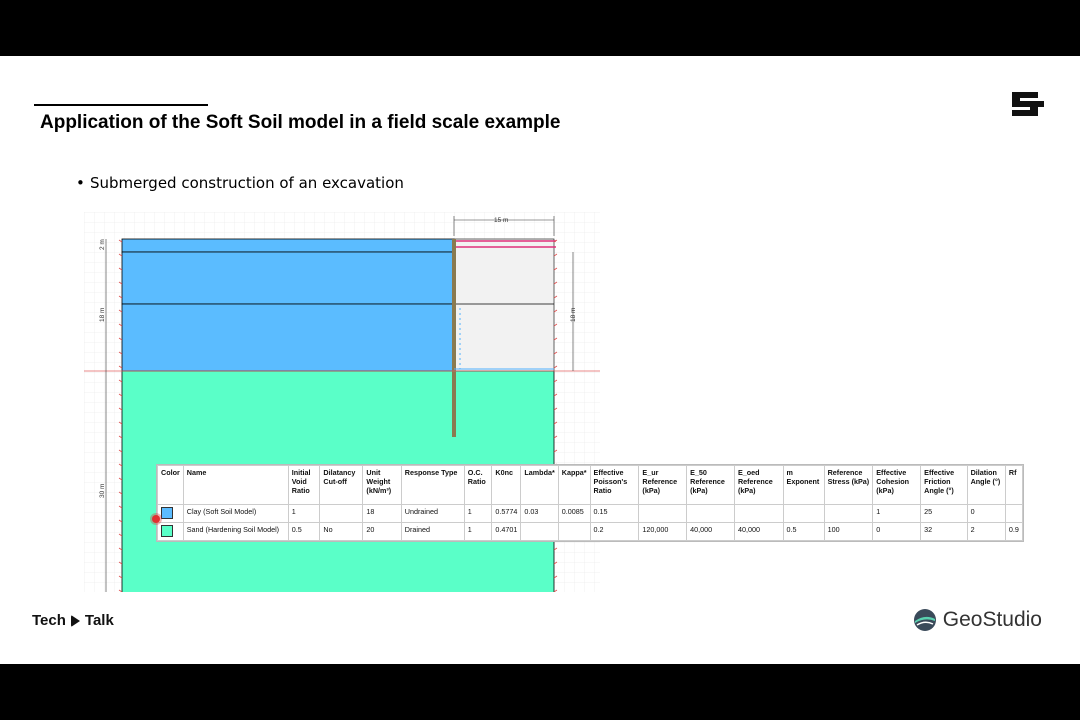 The width and height of the screenshot is (1080, 720). Describe the element at coordinates (288, 278) in the screenshot. I see `clay-layer-mid` at that location.